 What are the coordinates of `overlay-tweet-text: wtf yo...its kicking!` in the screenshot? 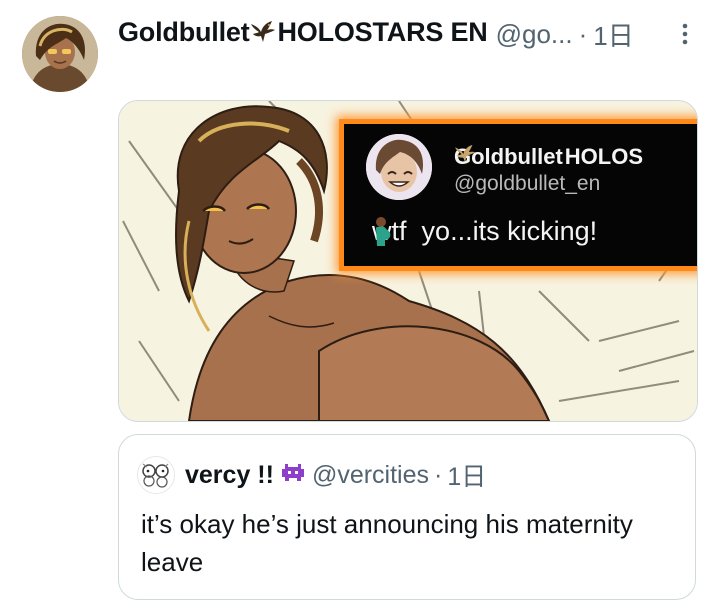 It's located at (485, 231).